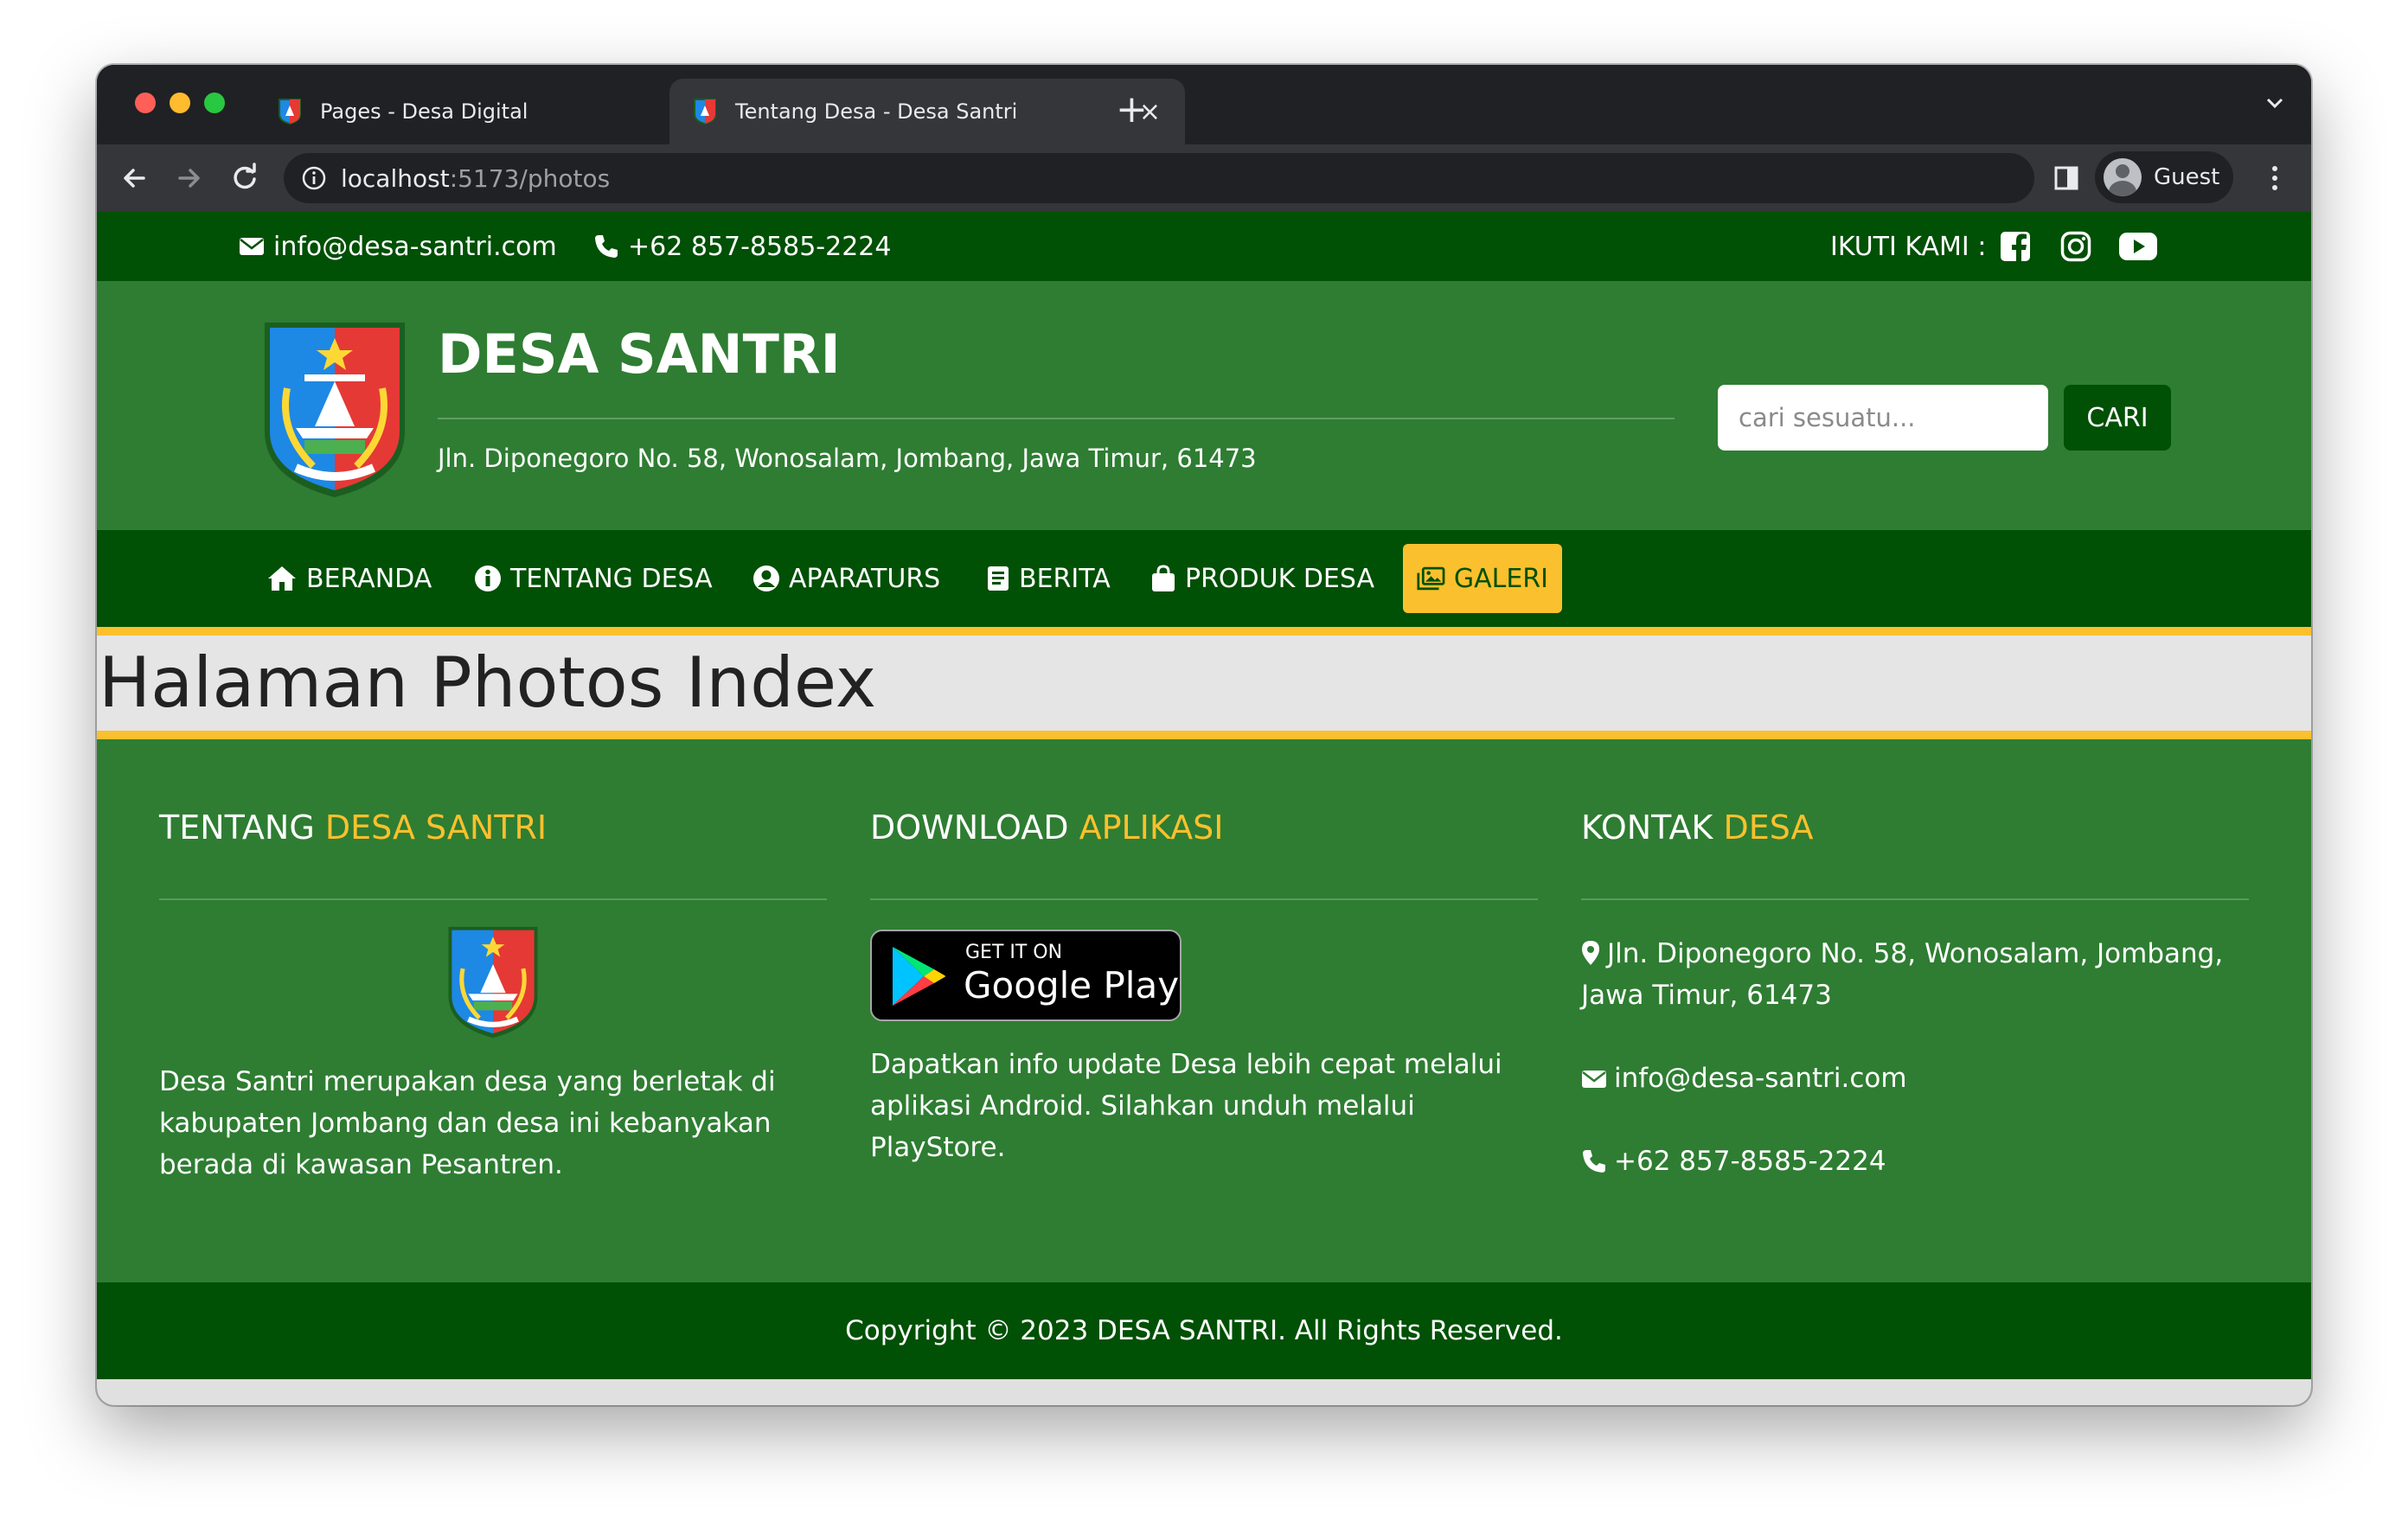 The width and height of the screenshot is (2408, 1534). What do you see at coordinates (1908, 246) in the screenshot?
I see `follow-label: IKUTI KAMI :` at bounding box center [1908, 246].